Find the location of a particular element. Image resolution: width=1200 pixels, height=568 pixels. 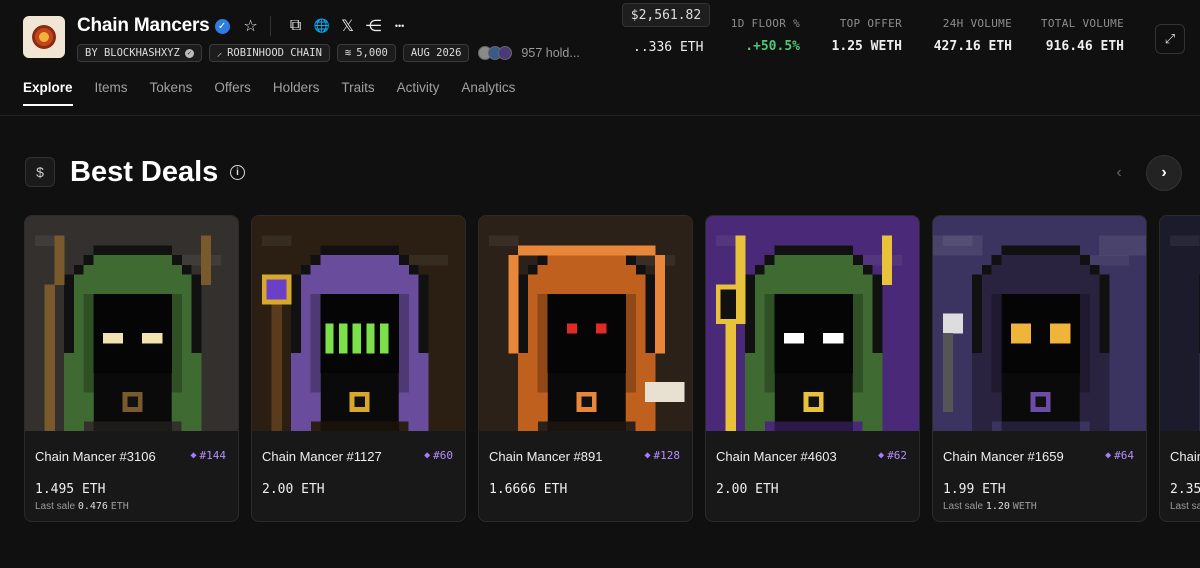

tab-traits: Traits is located at coordinates (357, 93).